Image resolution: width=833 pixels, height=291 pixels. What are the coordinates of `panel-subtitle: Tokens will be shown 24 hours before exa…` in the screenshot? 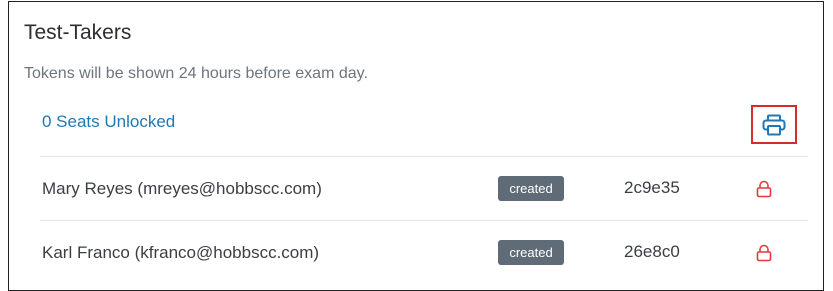 It's located at (196, 73).